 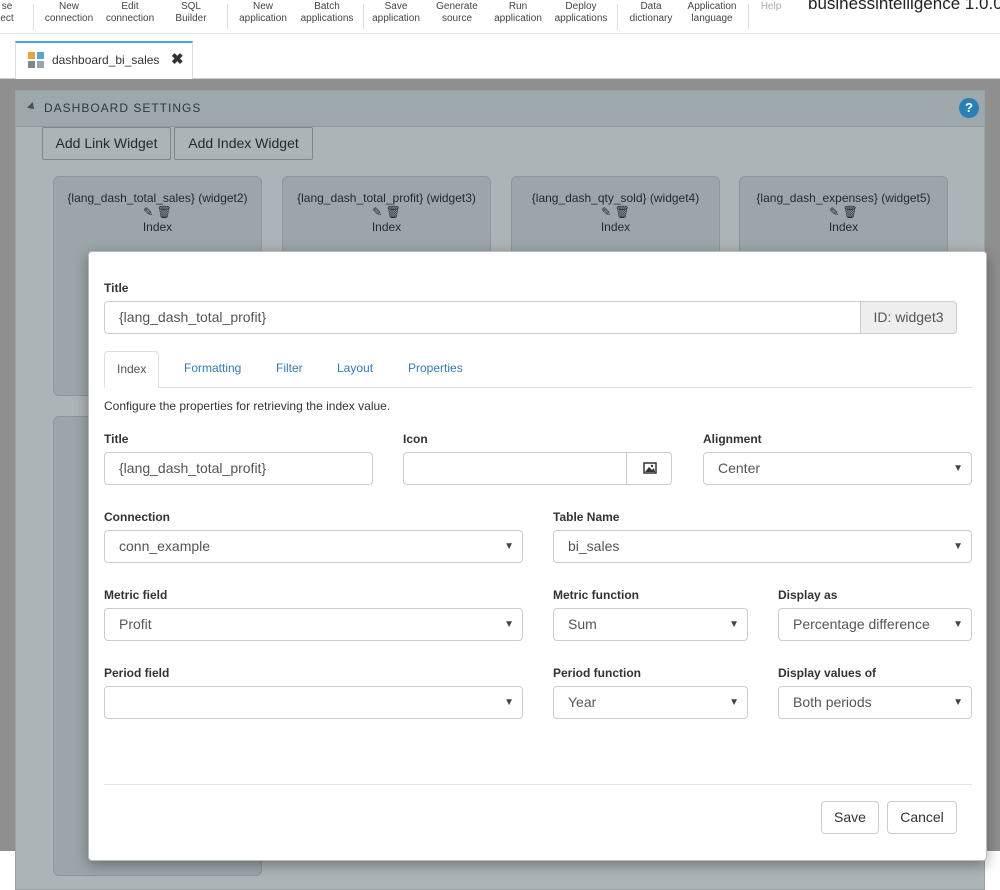 What do you see at coordinates (875, 624) in the screenshot?
I see `display-as-select: Percentage difference ▼` at bounding box center [875, 624].